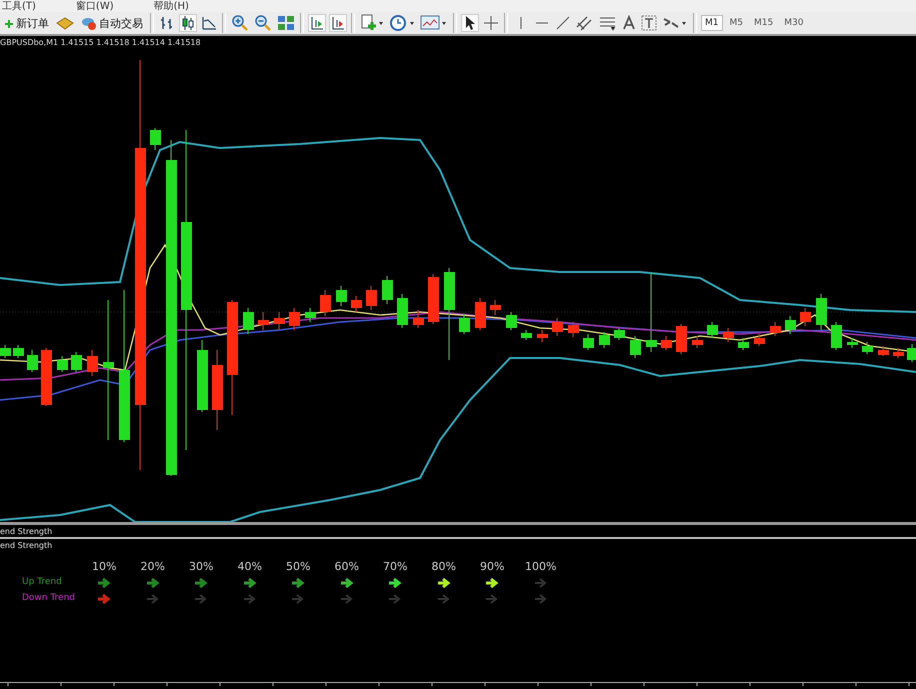  I want to click on percent-label: 40%, so click(249, 566).